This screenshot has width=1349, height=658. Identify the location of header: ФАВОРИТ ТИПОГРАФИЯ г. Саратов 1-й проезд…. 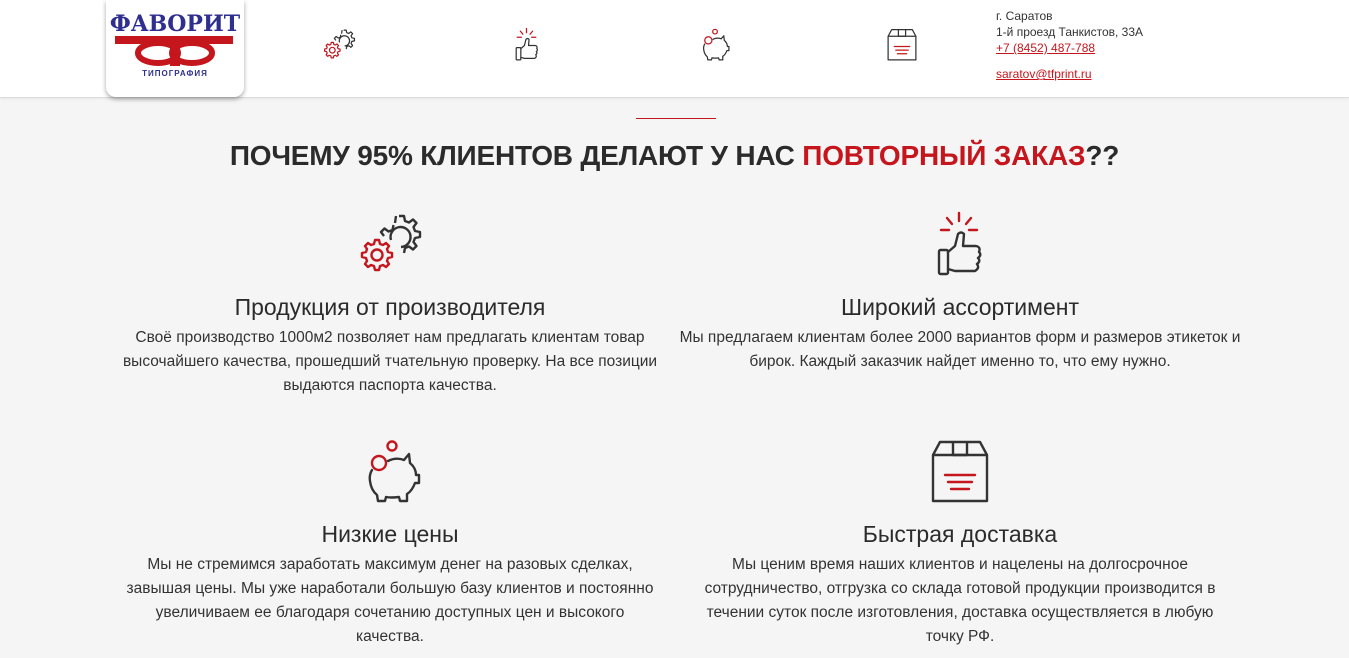
(674, 49).